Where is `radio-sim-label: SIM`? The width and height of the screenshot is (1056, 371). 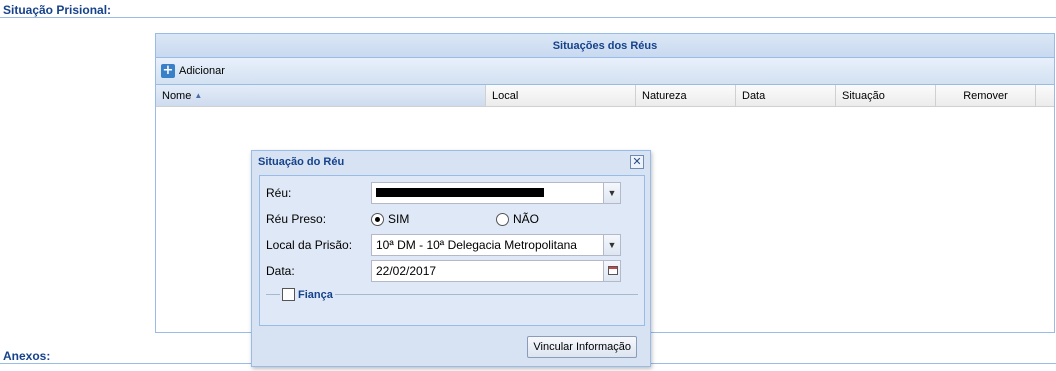
radio-sim-label: SIM is located at coordinates (399, 219).